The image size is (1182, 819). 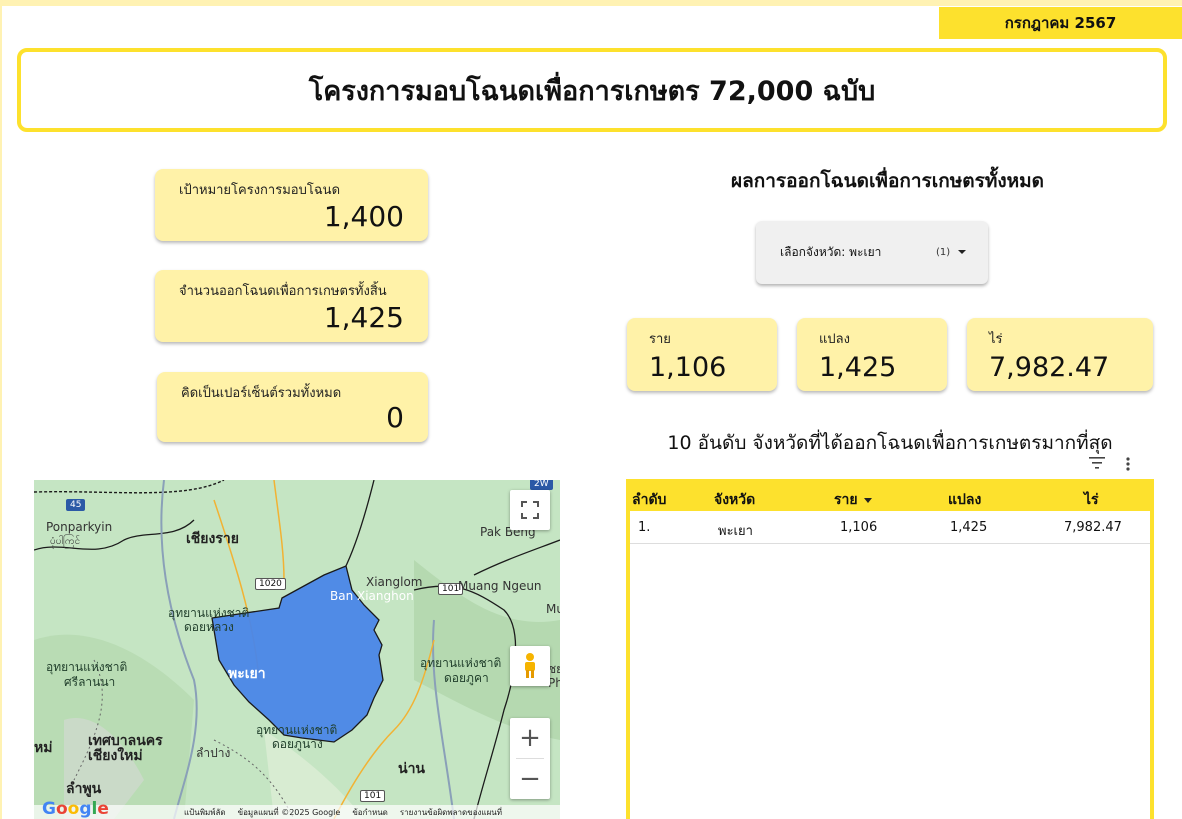 I want to click on cell-people: 1,106, so click(x=859, y=527).